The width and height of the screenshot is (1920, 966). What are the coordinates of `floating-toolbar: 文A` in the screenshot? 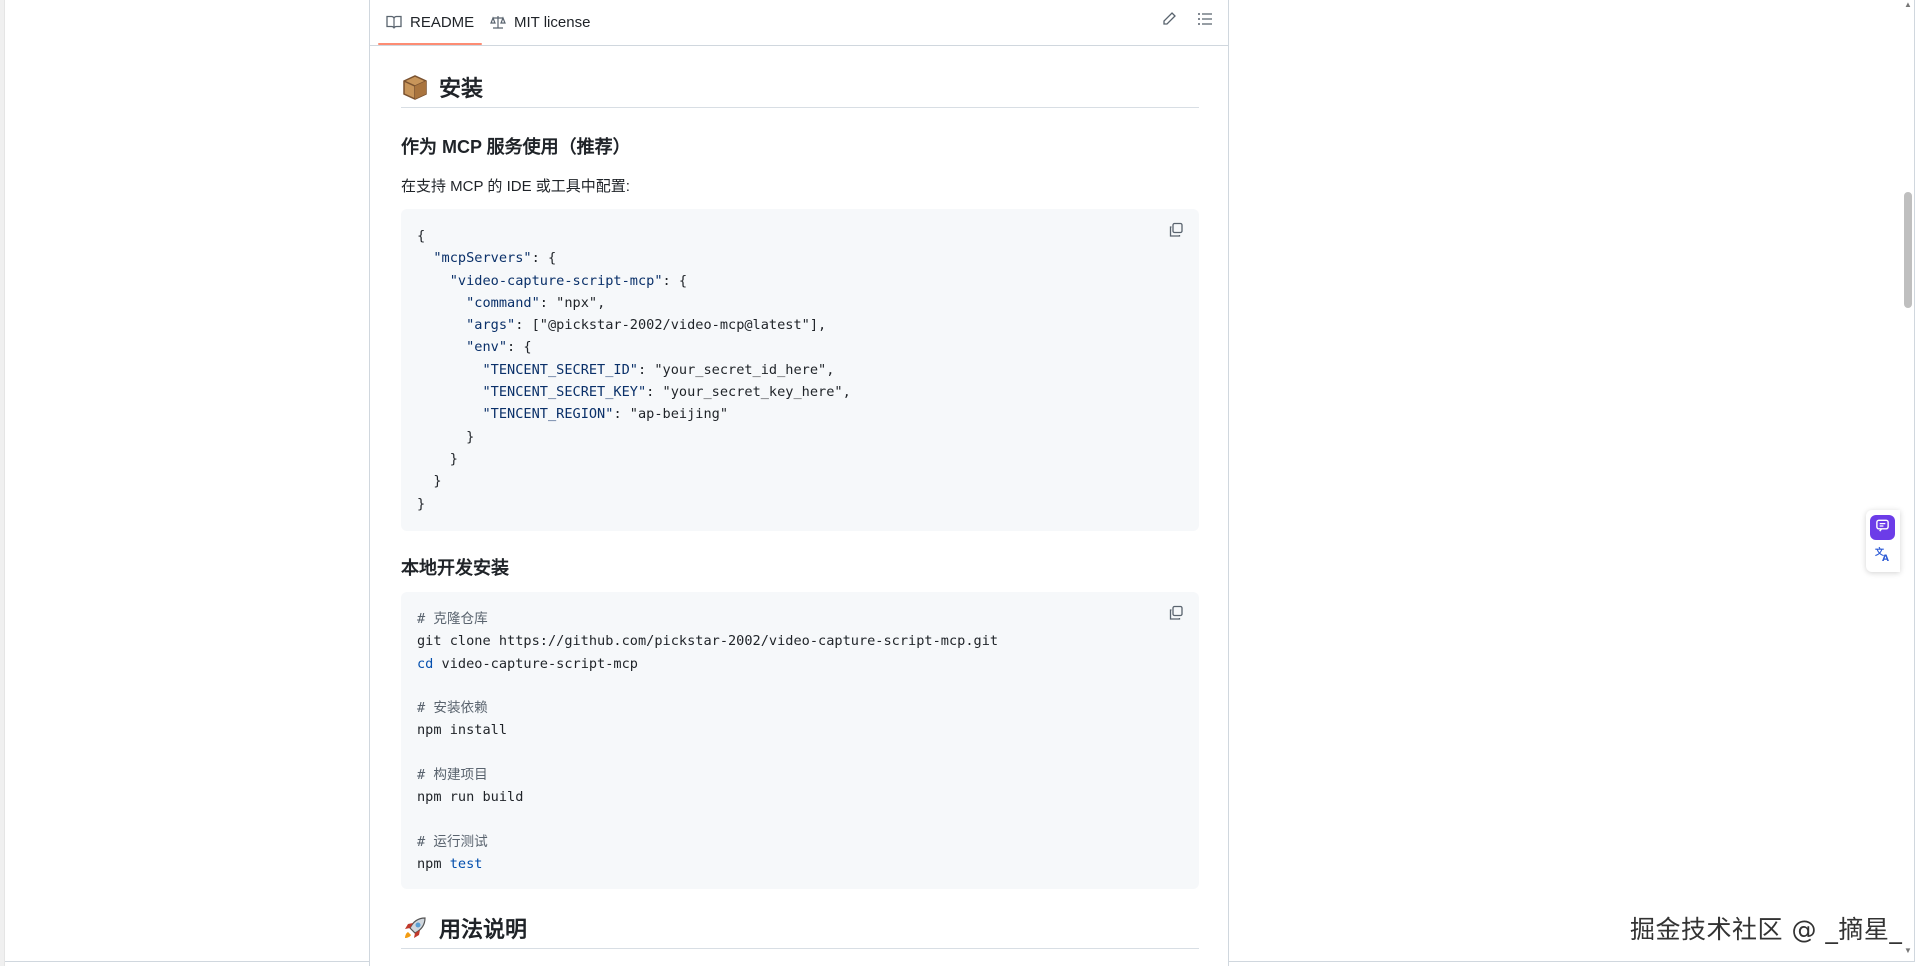 It's located at (1883, 541).